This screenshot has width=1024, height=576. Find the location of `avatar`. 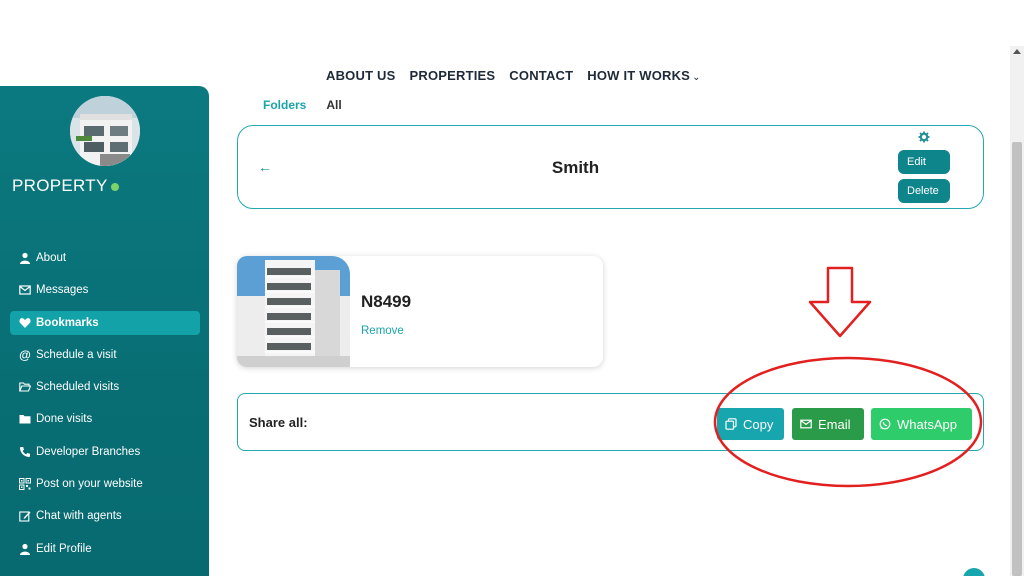

avatar is located at coordinates (105, 131).